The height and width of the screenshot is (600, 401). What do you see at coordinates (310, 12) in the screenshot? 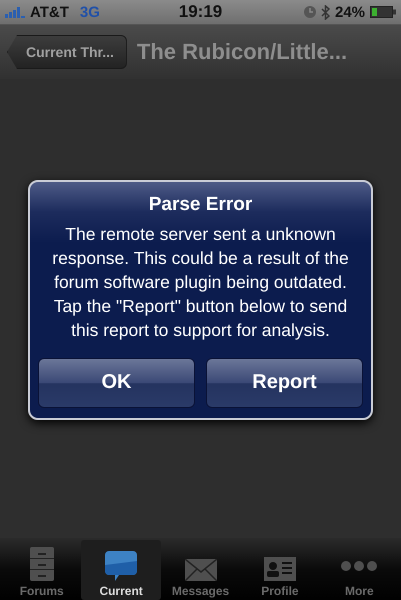
I see `alarm-icon` at bounding box center [310, 12].